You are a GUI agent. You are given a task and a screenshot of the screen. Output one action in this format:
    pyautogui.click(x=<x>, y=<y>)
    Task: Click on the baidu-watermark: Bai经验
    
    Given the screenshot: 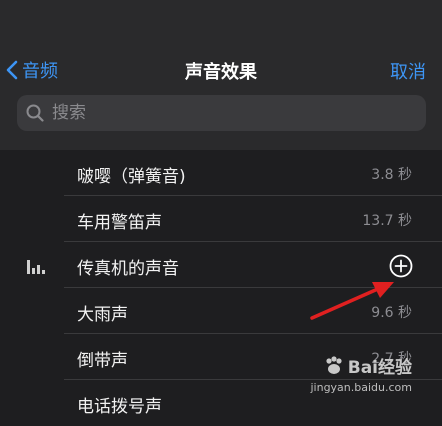 What is the action you would take?
    pyautogui.click(x=367, y=365)
    